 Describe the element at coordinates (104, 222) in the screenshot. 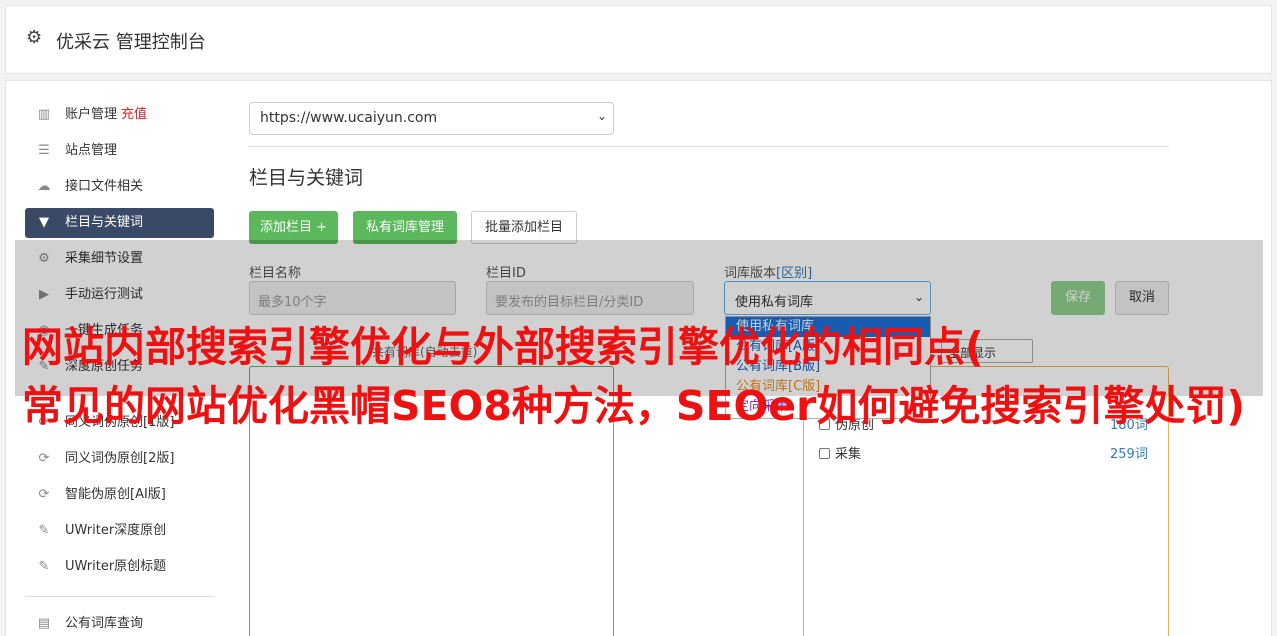

I see `sidebar-item-label: 栏目与关键词` at that location.